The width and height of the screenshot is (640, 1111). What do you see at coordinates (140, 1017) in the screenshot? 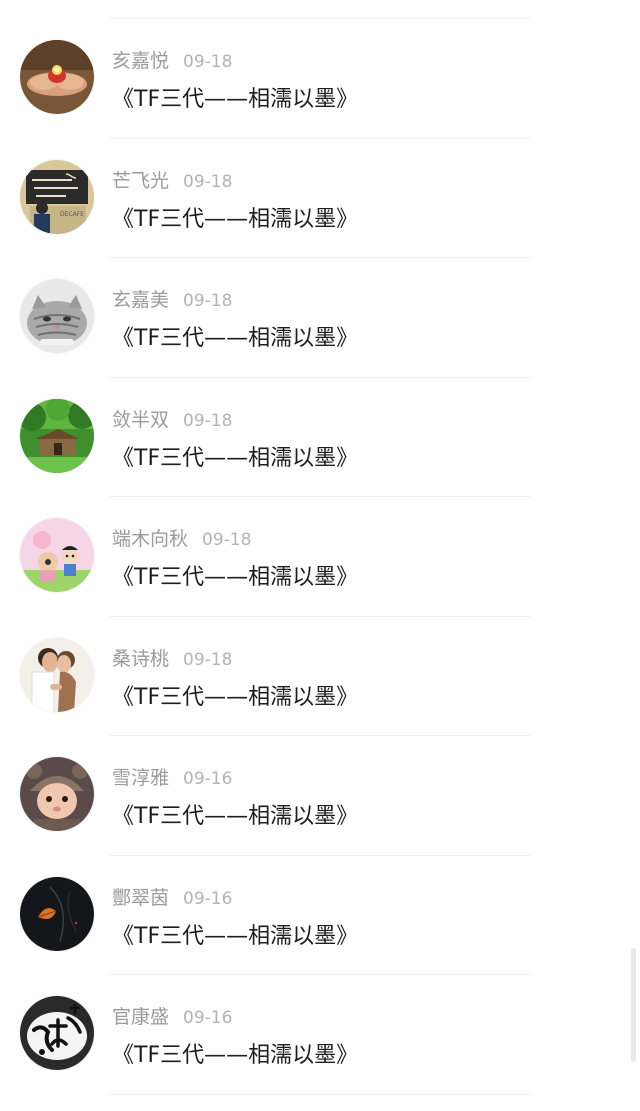
I see `username: 官康盛` at bounding box center [140, 1017].